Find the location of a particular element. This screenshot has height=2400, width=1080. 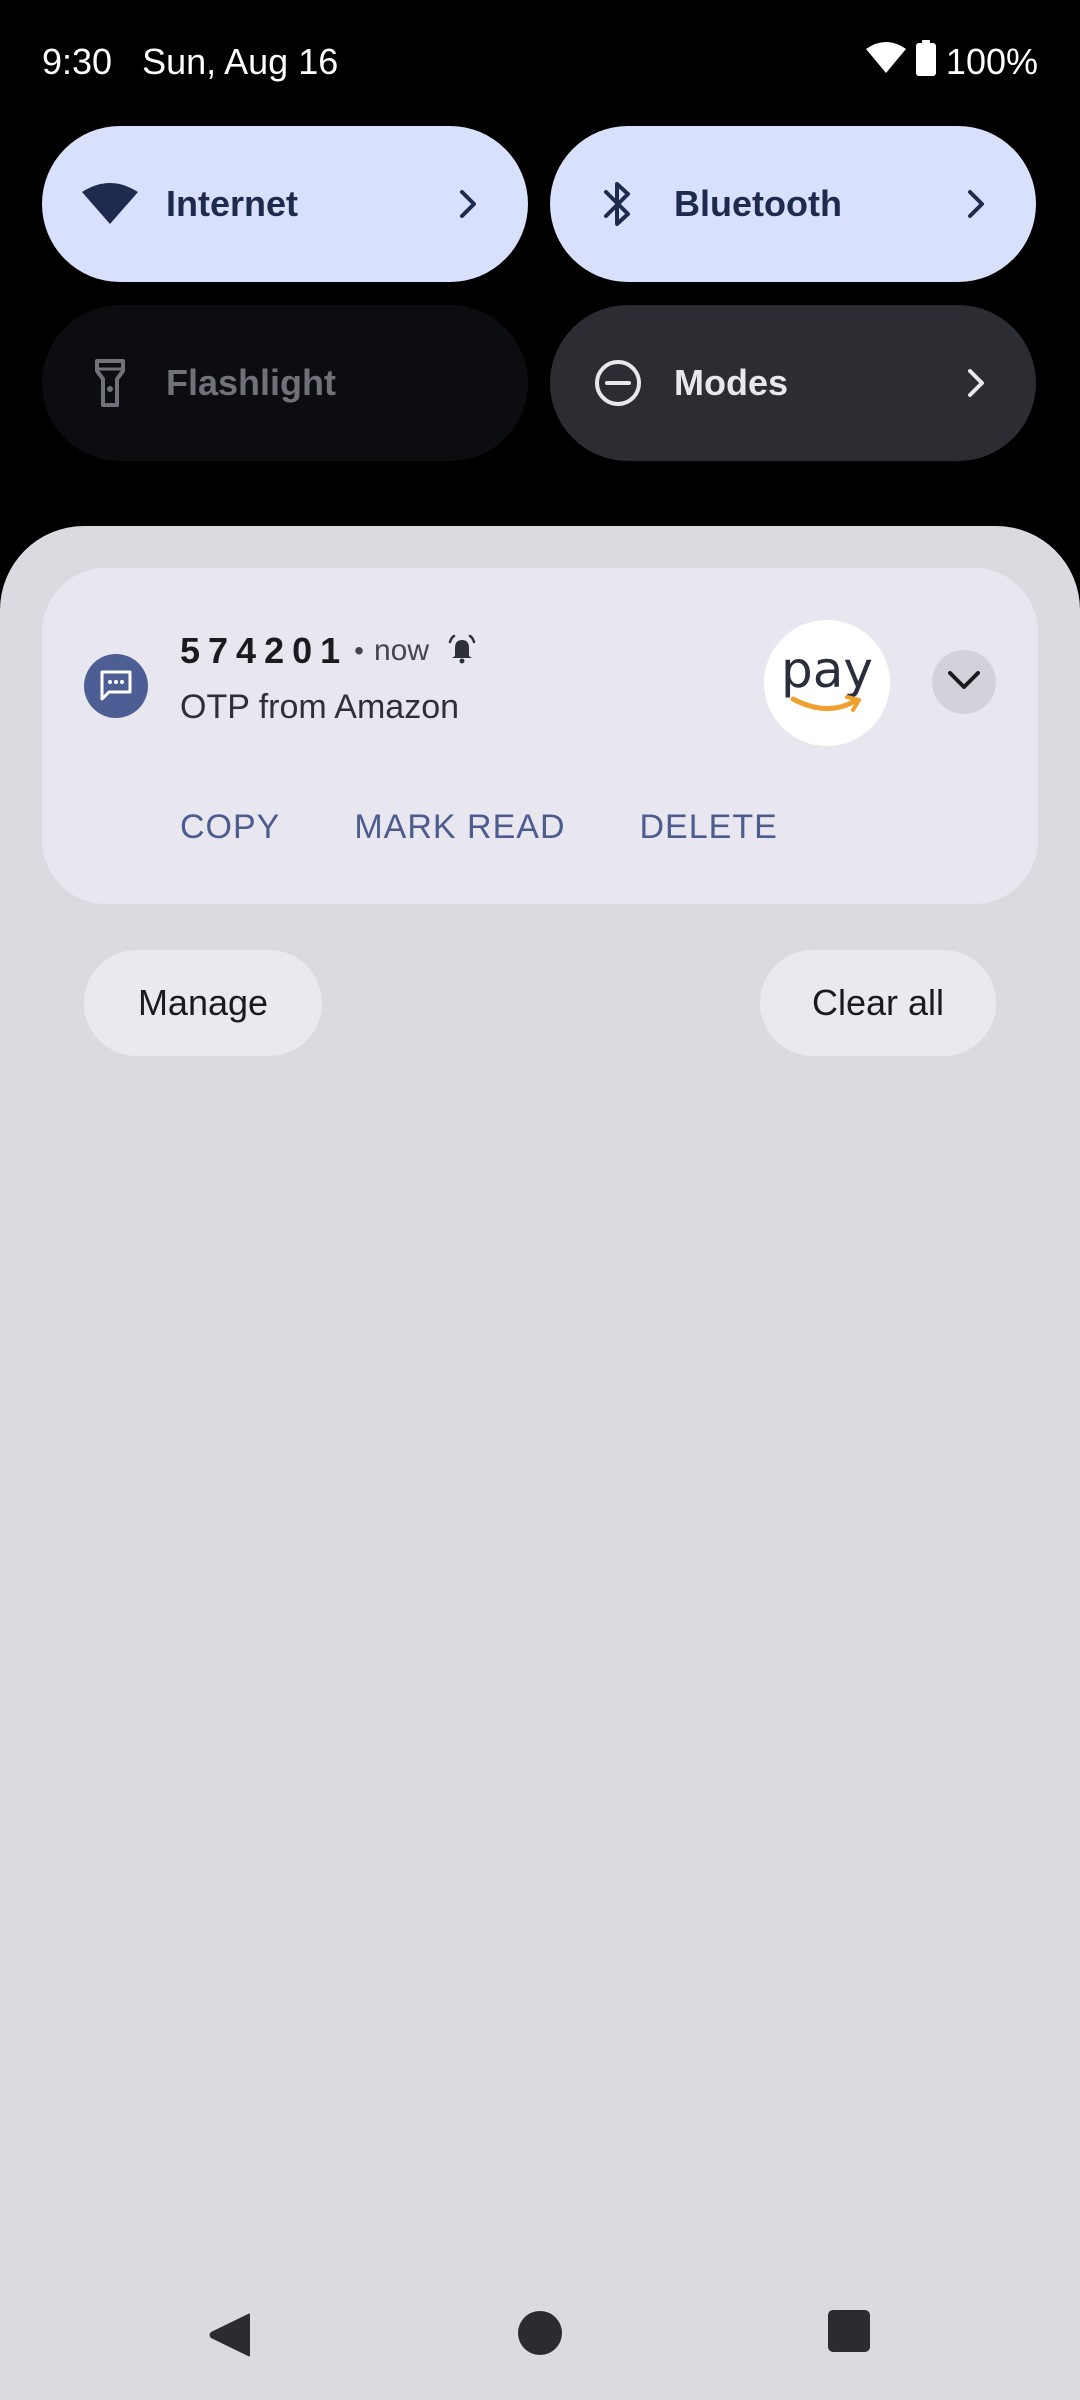

notification-actions: COPY MARK READ DELETE is located at coordinates (479, 827).